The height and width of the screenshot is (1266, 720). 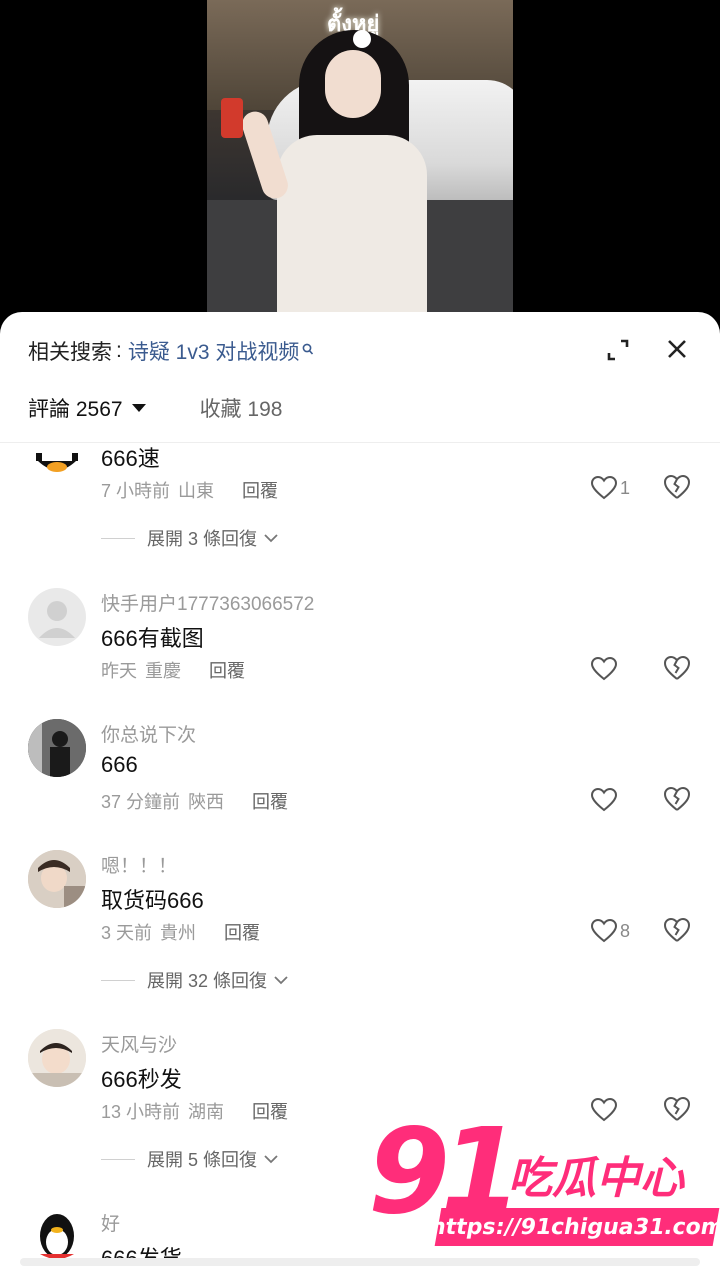 What do you see at coordinates (141, 1112) in the screenshot?
I see `comment-time: 13 小時前` at bounding box center [141, 1112].